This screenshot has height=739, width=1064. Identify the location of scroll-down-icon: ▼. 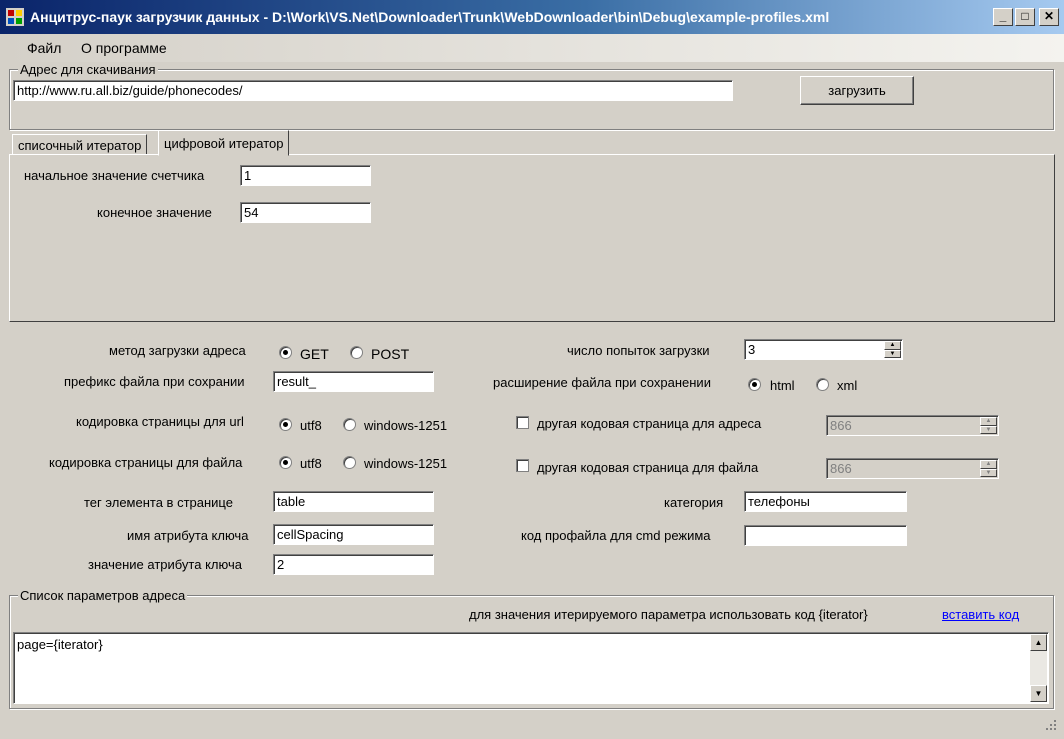
(1038, 693).